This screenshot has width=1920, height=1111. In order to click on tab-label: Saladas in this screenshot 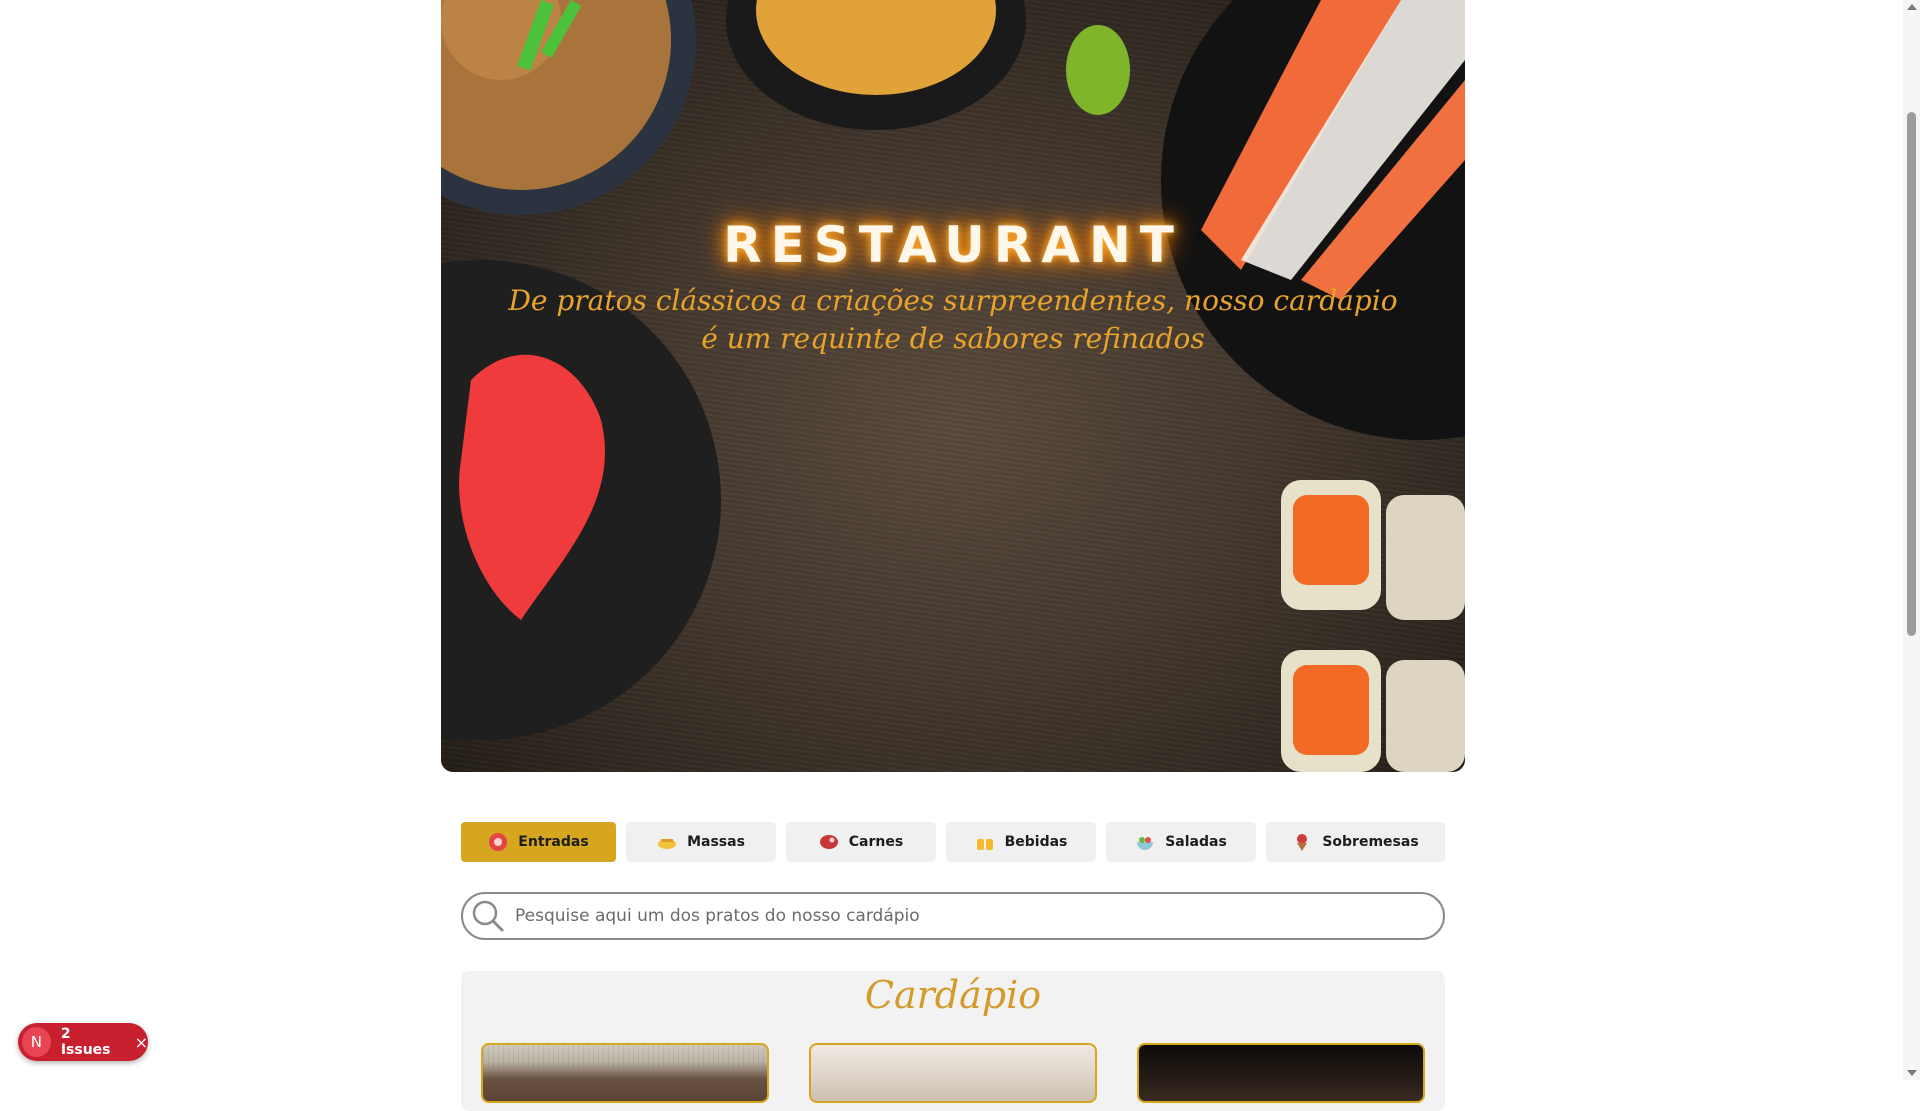, I will do `click(1196, 842)`.